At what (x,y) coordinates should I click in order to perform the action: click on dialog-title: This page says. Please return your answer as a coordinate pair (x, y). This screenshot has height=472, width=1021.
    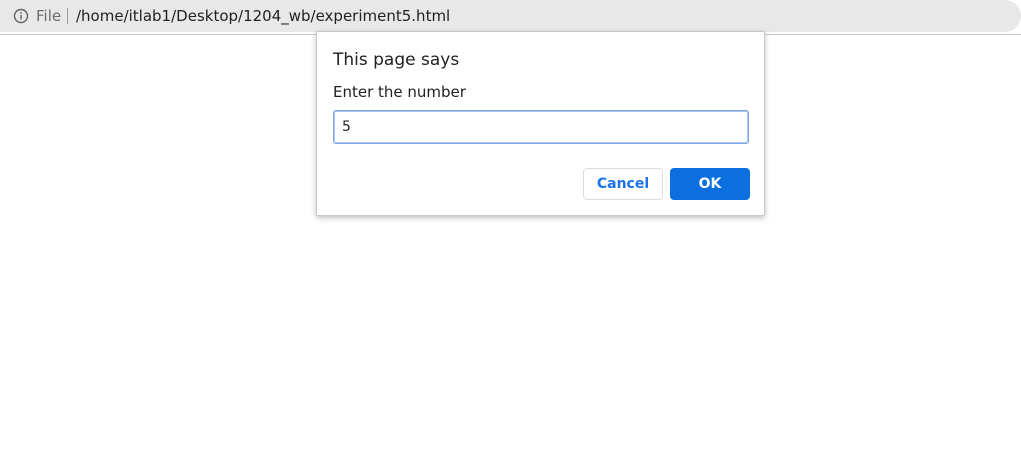
    Looking at the image, I should click on (396, 60).